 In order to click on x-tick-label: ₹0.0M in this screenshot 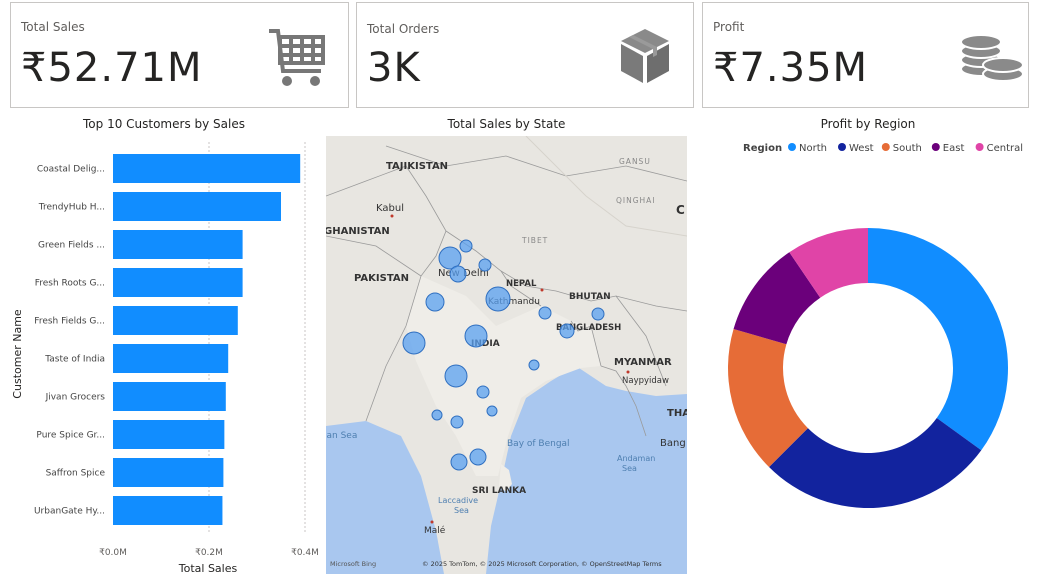, I will do `click(113, 553)`.